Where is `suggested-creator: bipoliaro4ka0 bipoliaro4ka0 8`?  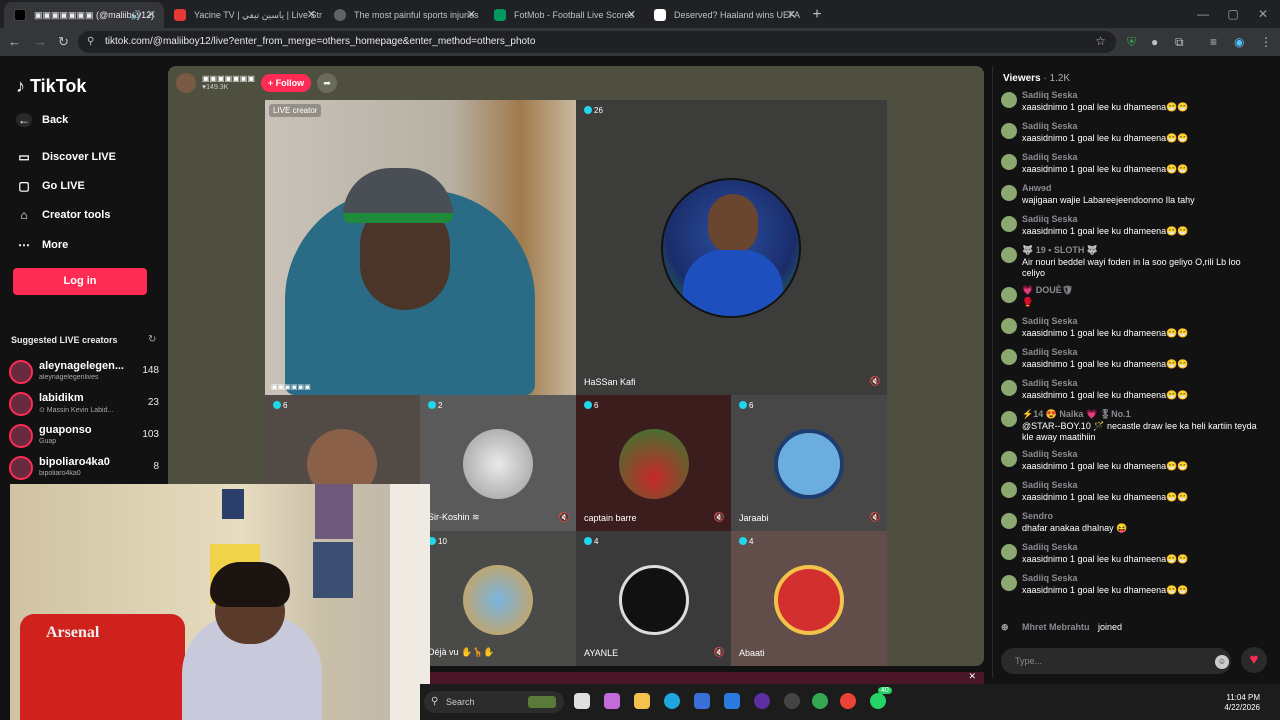 suggested-creator: bipoliaro4ka0 bipoliaro4ka0 8 is located at coordinates (84, 468).